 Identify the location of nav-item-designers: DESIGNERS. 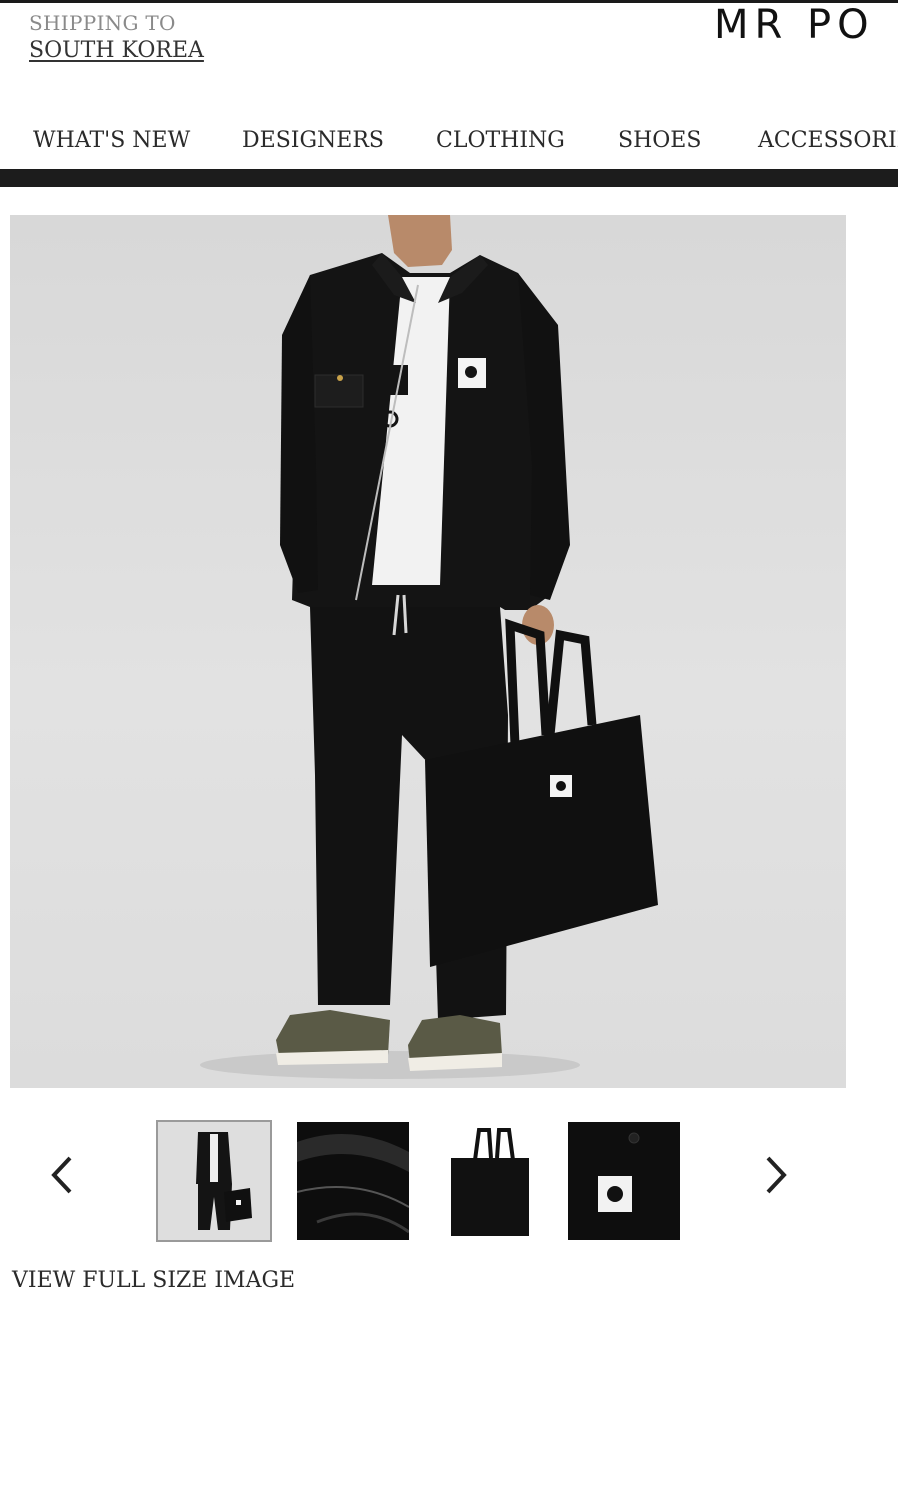
(313, 140).